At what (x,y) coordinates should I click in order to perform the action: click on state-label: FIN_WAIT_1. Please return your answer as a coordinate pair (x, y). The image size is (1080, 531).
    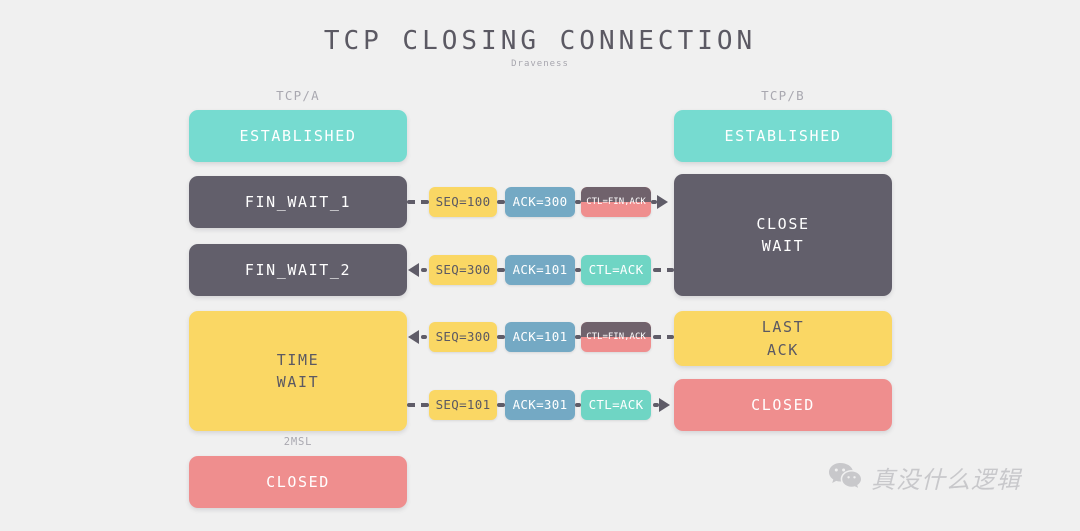
    Looking at the image, I should click on (298, 201).